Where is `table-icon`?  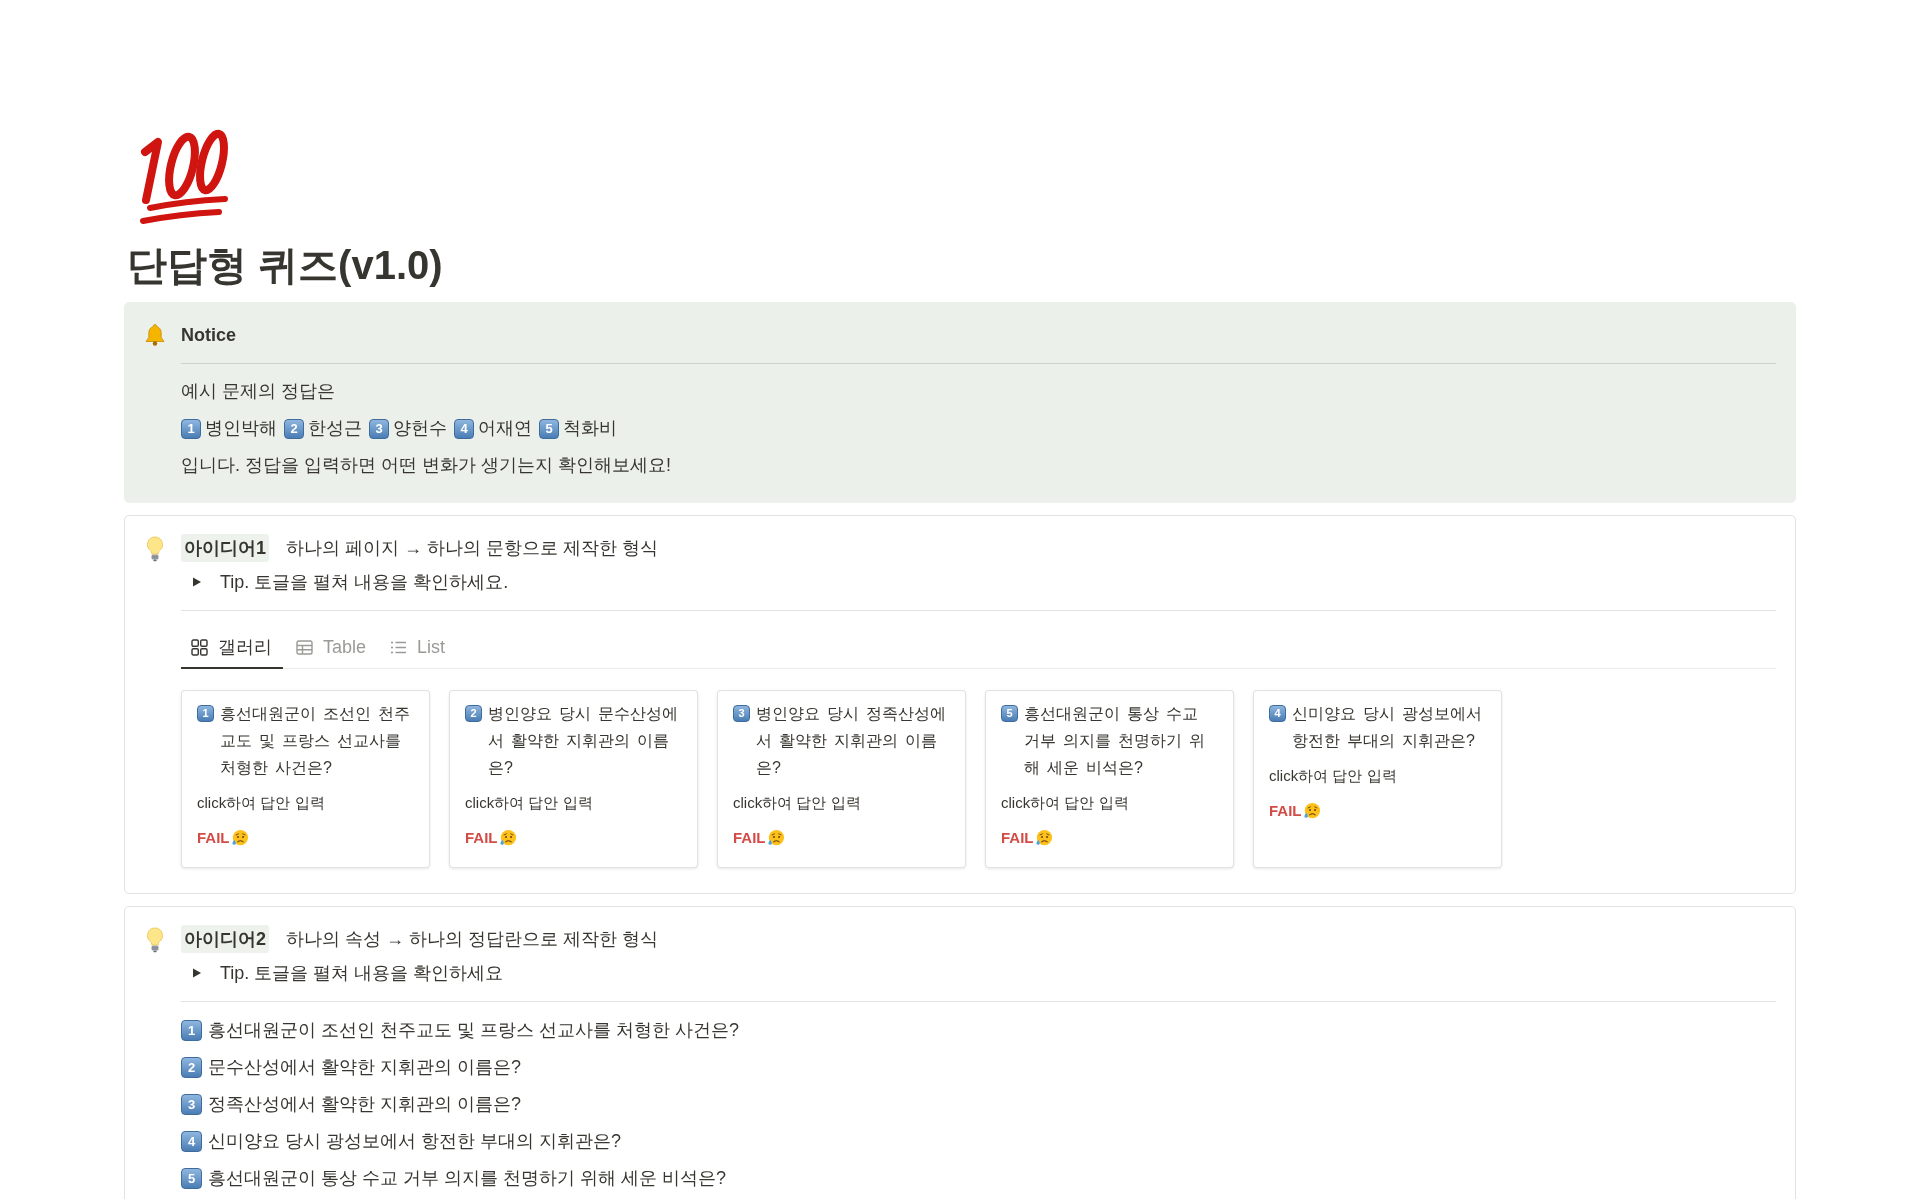 table-icon is located at coordinates (304, 647).